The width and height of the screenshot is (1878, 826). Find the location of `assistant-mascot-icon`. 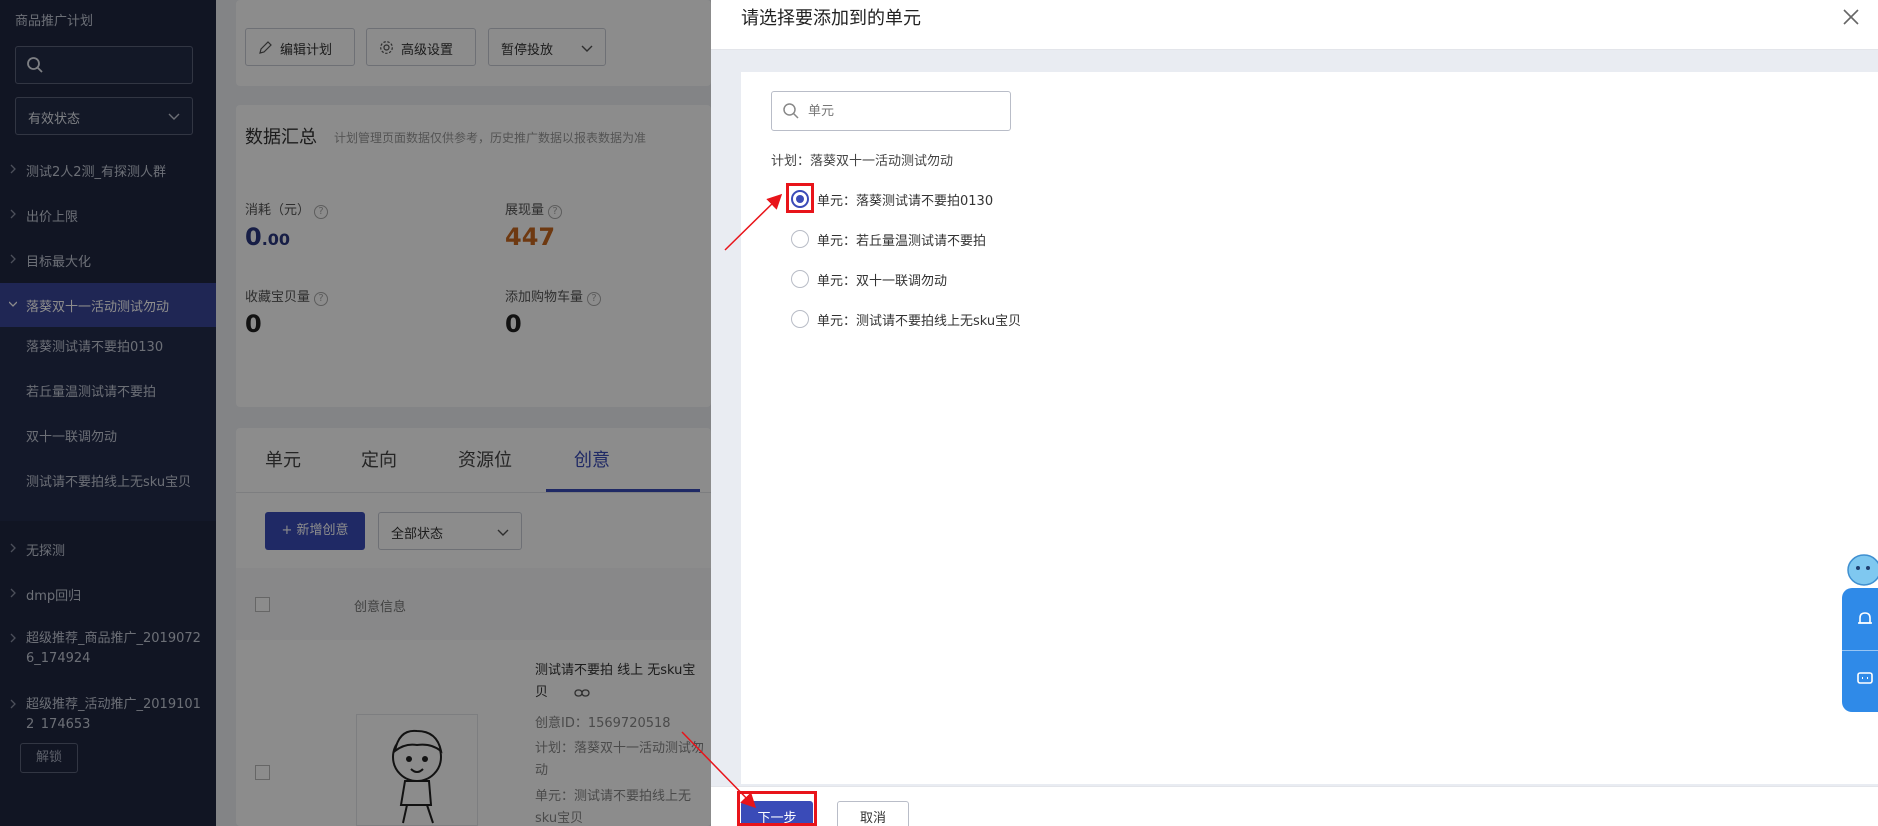

assistant-mascot-icon is located at coordinates (1861, 568).